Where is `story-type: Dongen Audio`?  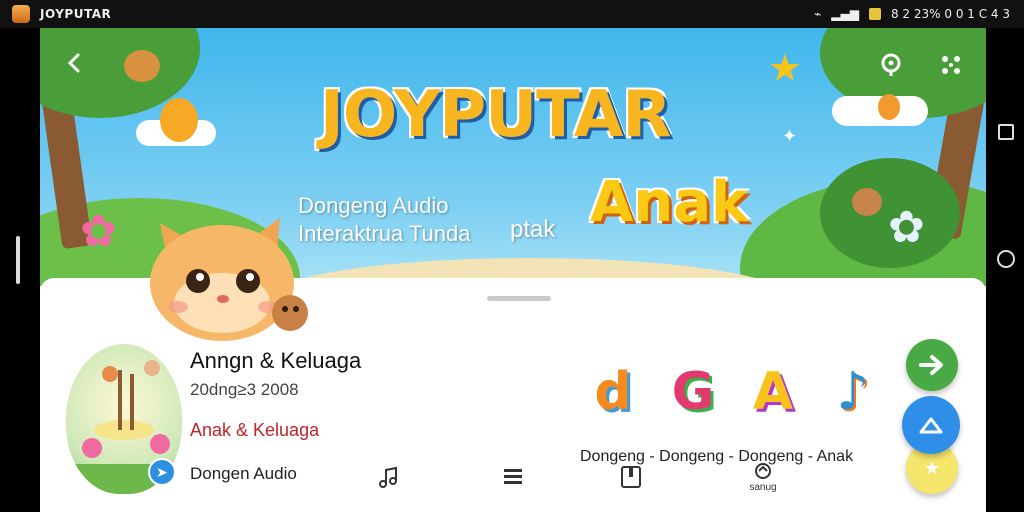
story-type: Dongen Audio is located at coordinates (243, 473).